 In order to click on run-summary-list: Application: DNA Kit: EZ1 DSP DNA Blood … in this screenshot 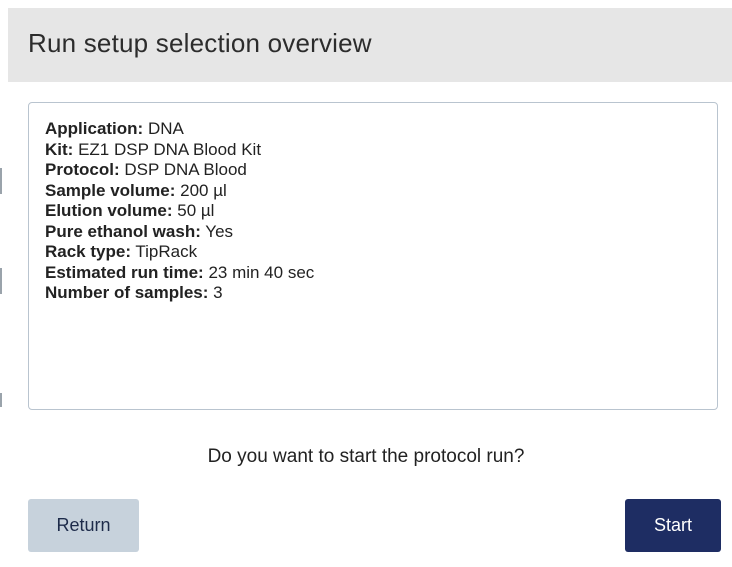, I will do `click(179, 211)`.